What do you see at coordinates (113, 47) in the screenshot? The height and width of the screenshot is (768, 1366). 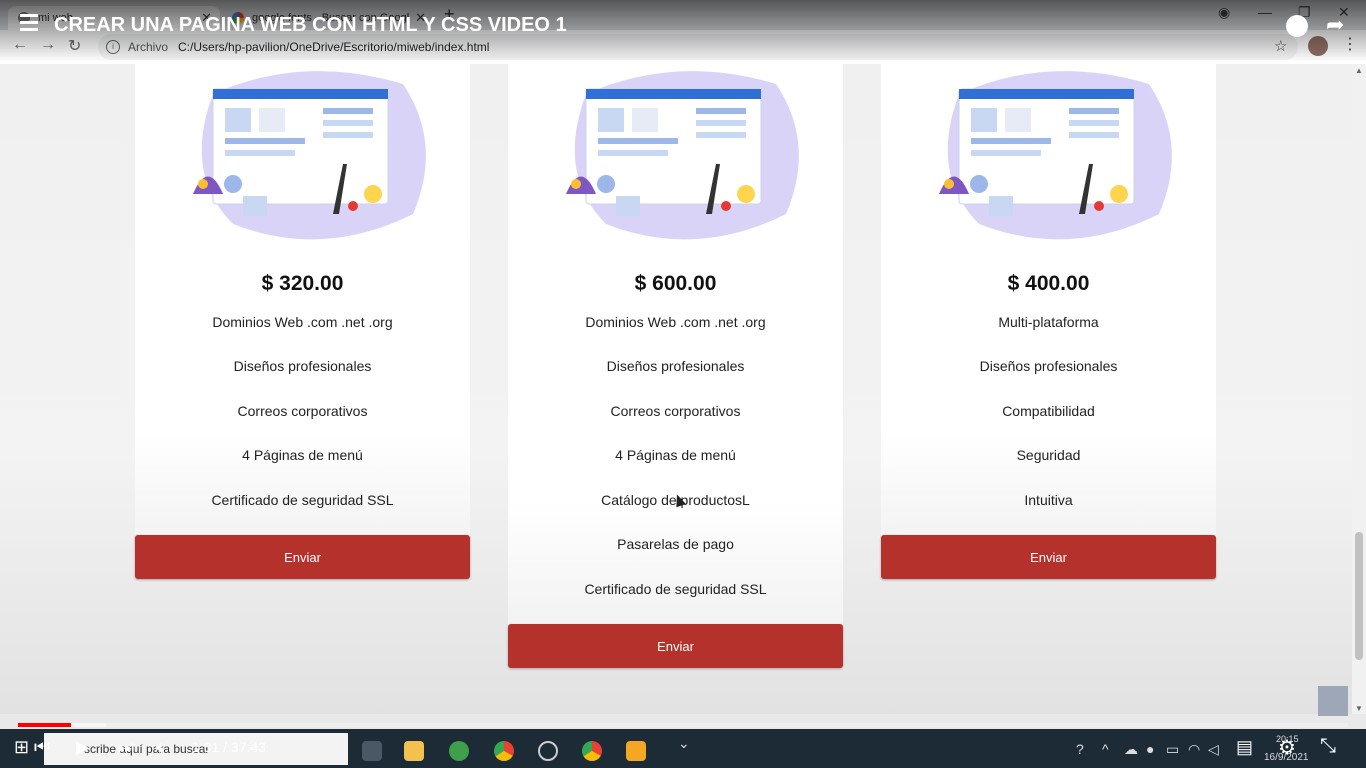 I see `info-icon: i` at bounding box center [113, 47].